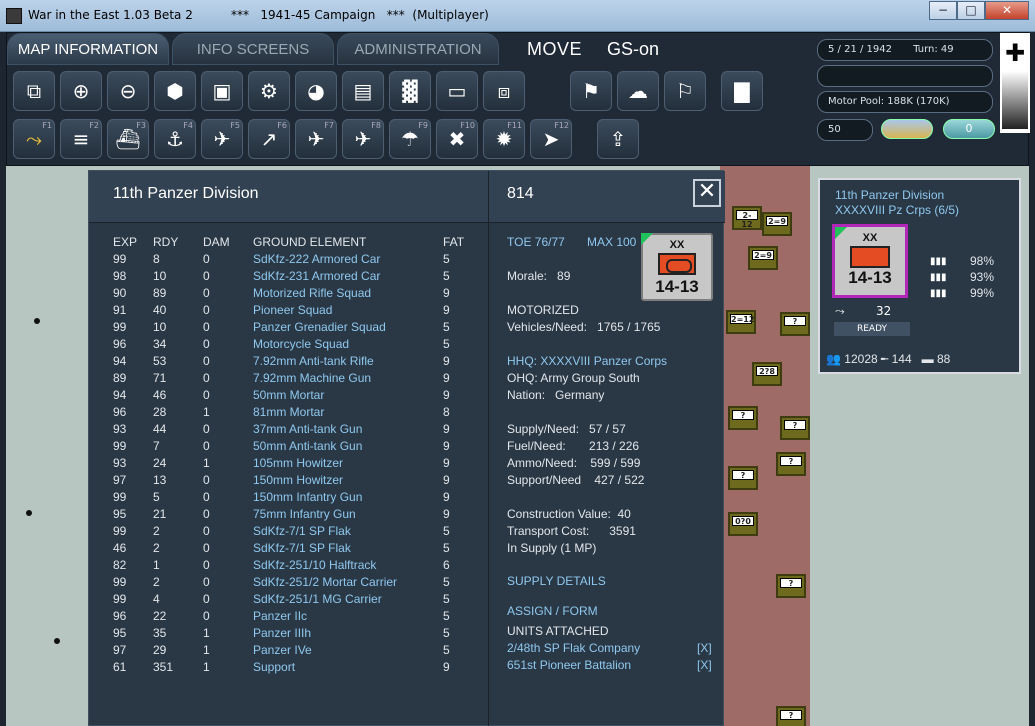 The width and height of the screenshot is (1035, 726). Describe the element at coordinates (228, 241) in the screenshot. I see `col-dam: DAM` at that location.